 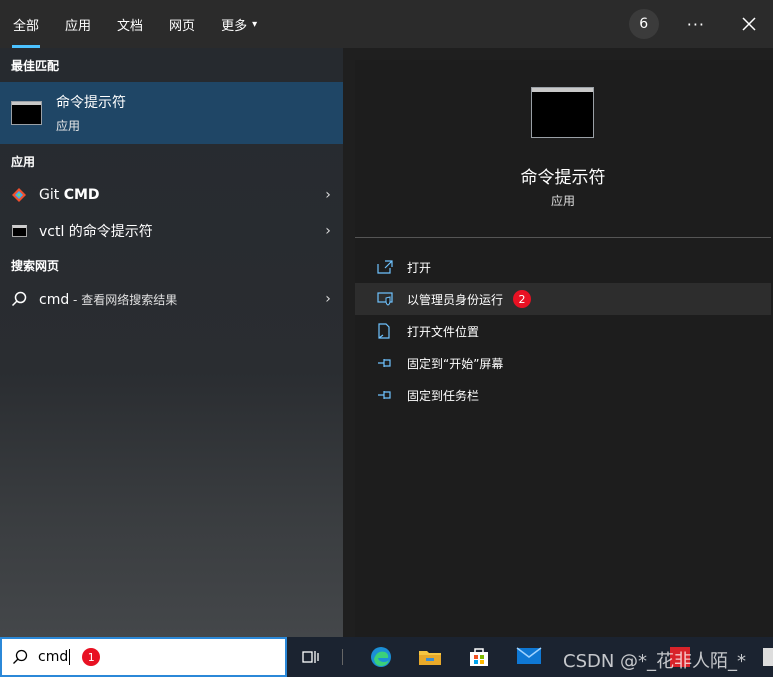 What do you see at coordinates (563, 299) in the screenshot?
I see `action-run-as-admin: 以管理员身份运行 2` at bounding box center [563, 299].